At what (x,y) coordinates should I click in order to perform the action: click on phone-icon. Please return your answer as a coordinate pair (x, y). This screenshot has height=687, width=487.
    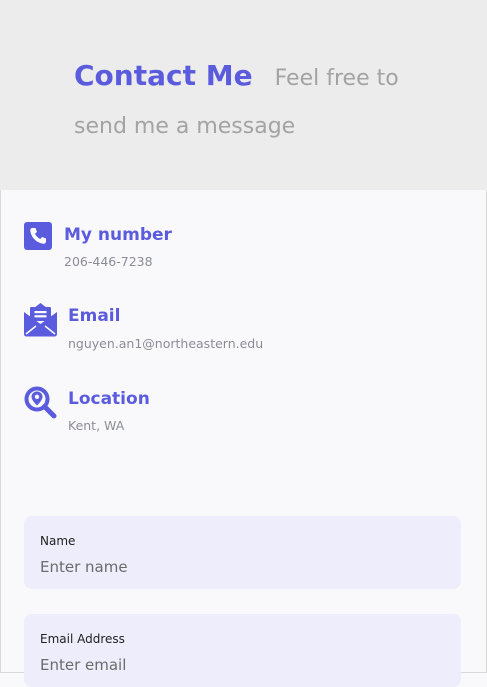
    Looking at the image, I should click on (38, 238).